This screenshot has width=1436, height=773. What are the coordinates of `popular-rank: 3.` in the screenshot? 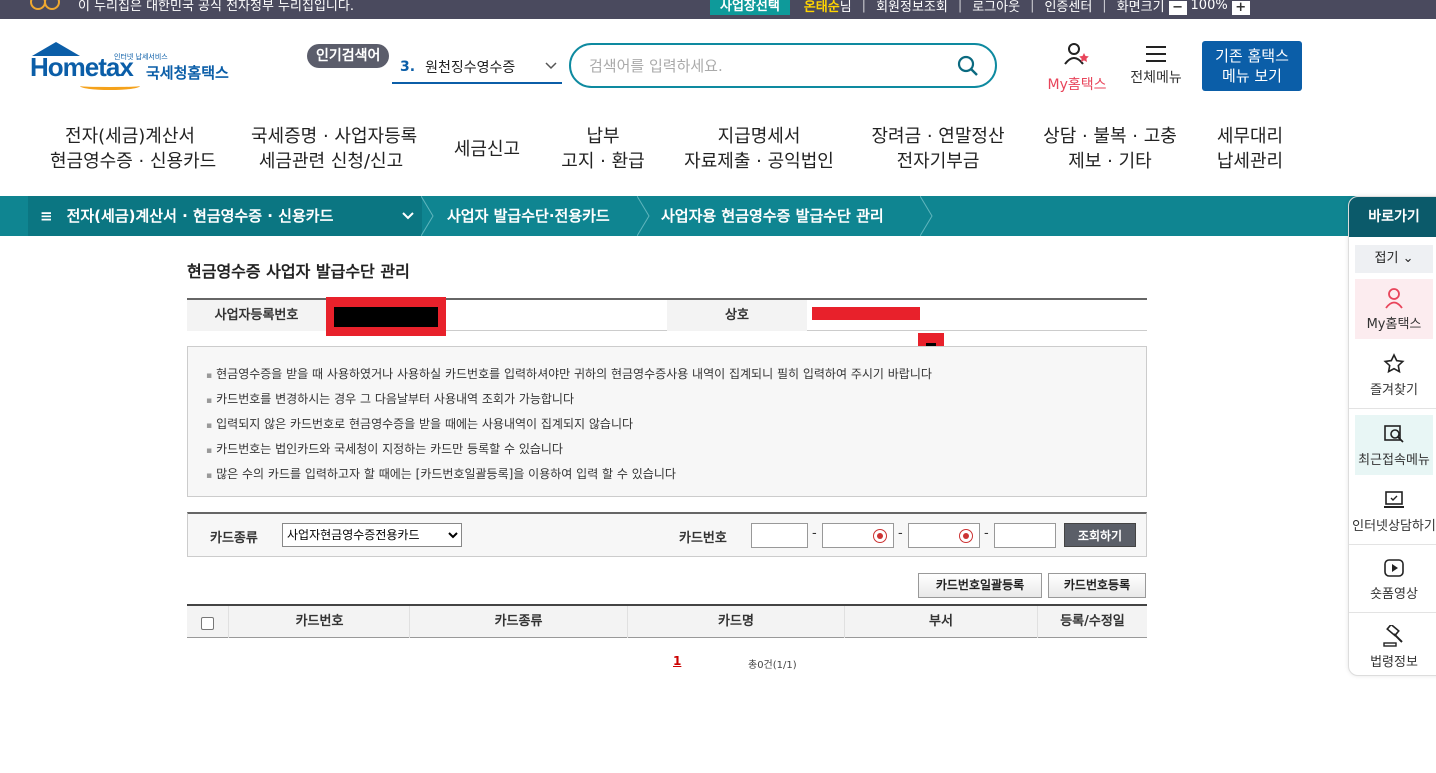 It's located at (408, 67).